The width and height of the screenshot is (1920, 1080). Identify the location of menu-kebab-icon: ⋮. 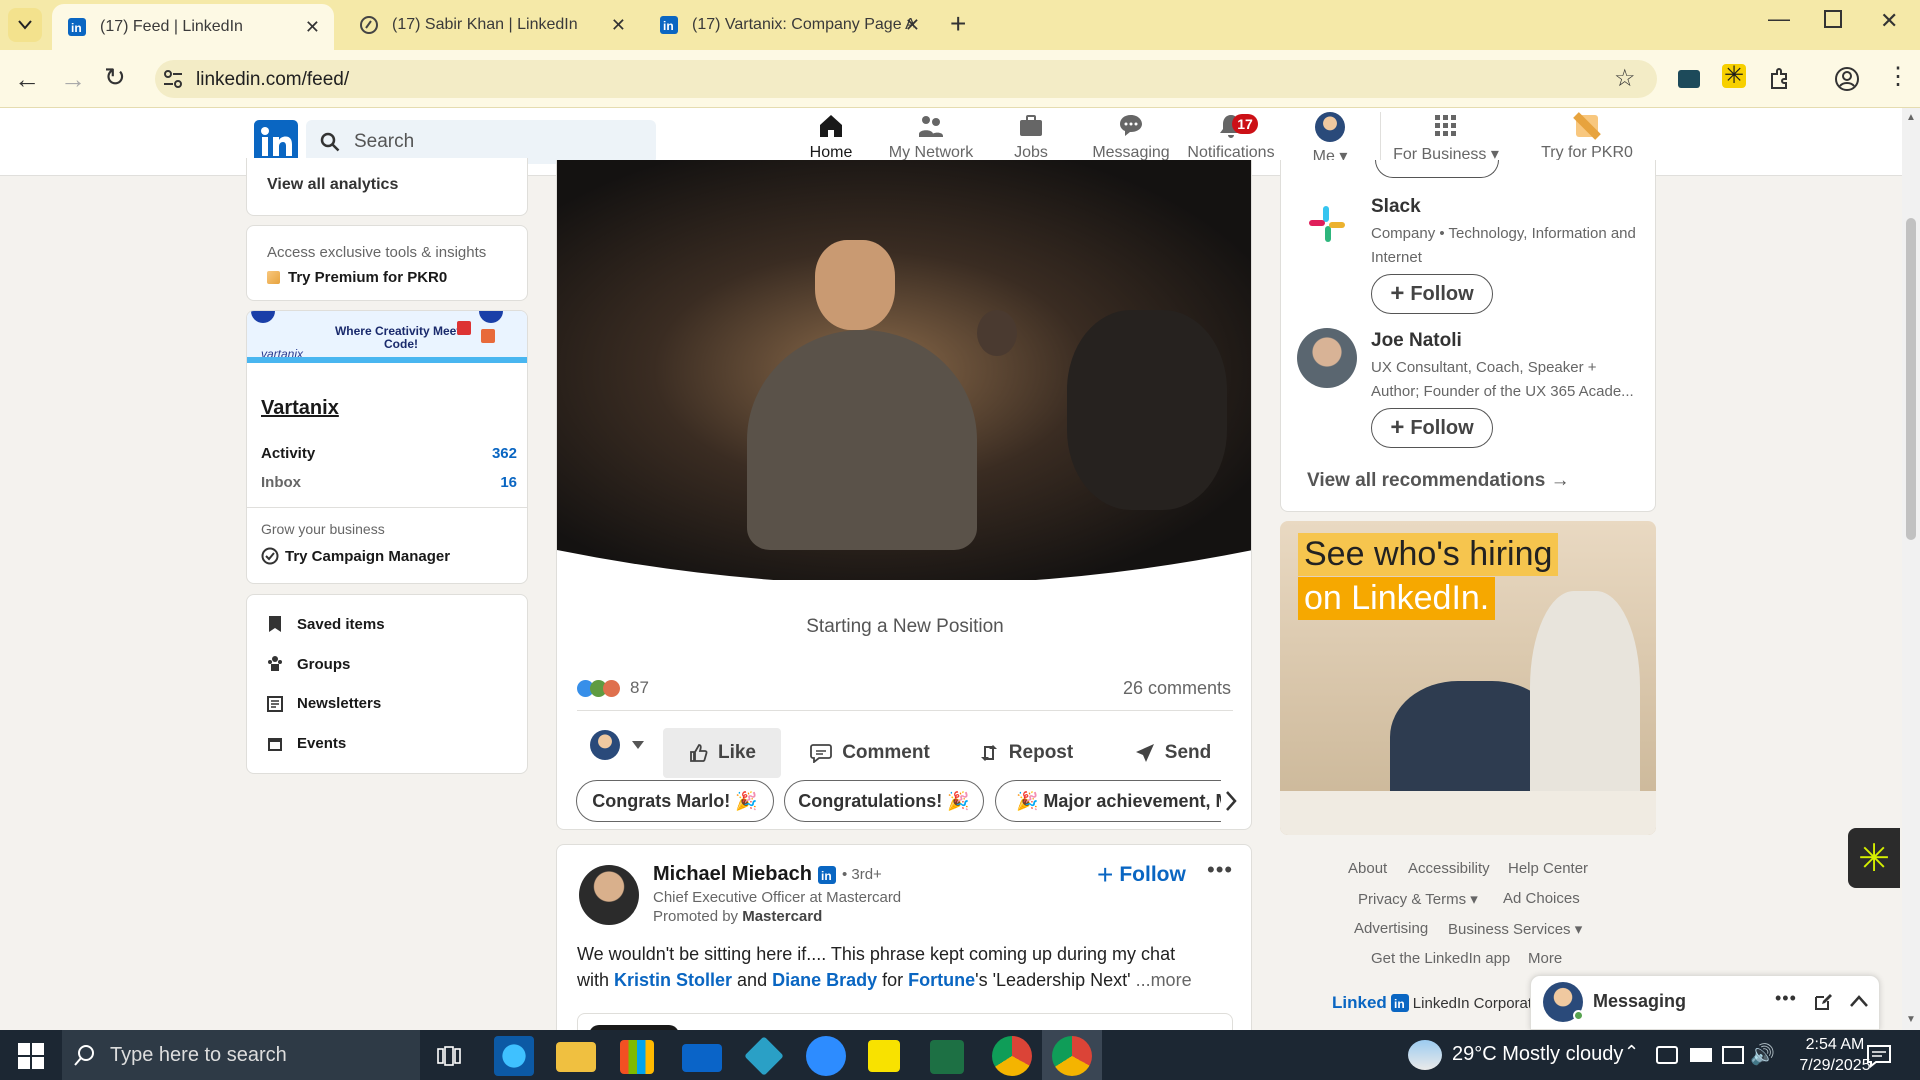
(1898, 76).